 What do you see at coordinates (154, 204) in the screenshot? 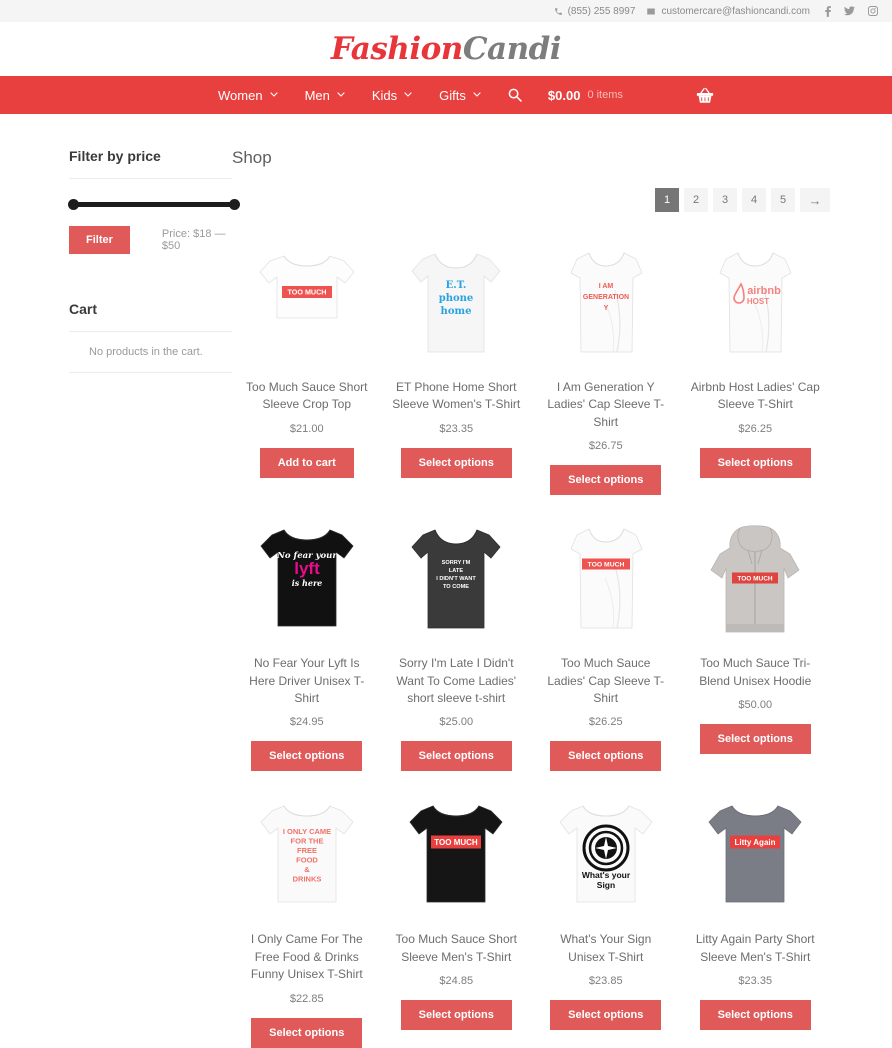
I see `price-range-slider` at bounding box center [154, 204].